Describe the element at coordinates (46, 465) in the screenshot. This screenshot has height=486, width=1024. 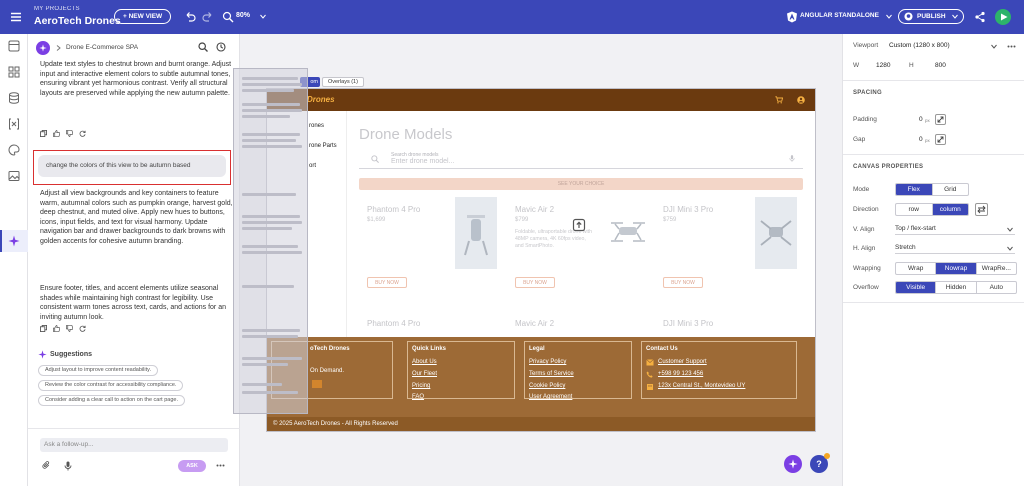
I see `attach-icon` at that location.